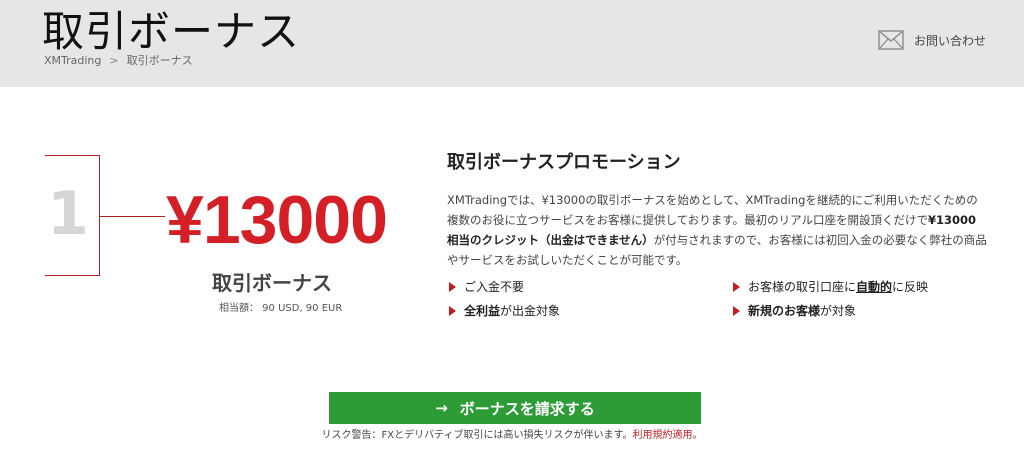 The image size is (1024, 455). I want to click on feature-new-clients: 新規のお客様が対象, so click(794, 310).